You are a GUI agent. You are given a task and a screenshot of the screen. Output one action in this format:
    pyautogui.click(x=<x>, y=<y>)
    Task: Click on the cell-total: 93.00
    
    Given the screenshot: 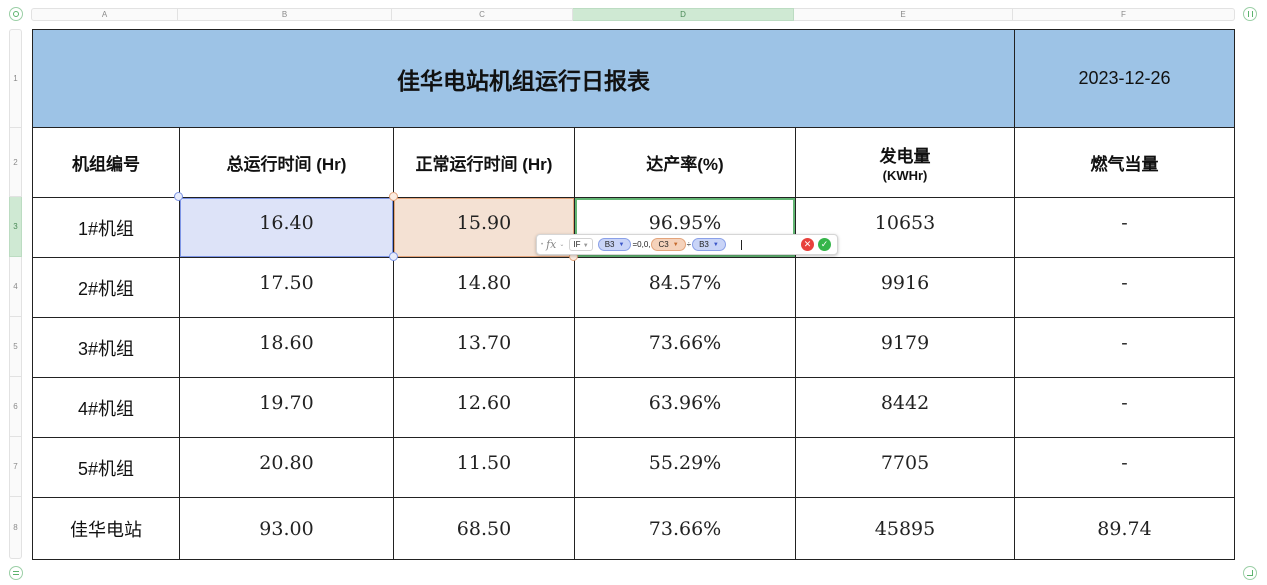 What is the action you would take?
    pyautogui.click(x=286, y=528)
    